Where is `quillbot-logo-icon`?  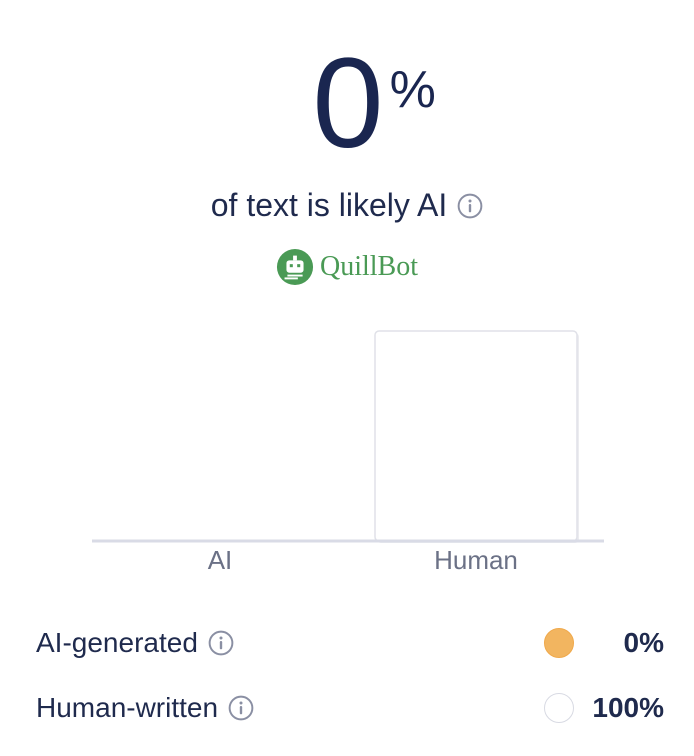 quillbot-logo-icon is located at coordinates (295, 267).